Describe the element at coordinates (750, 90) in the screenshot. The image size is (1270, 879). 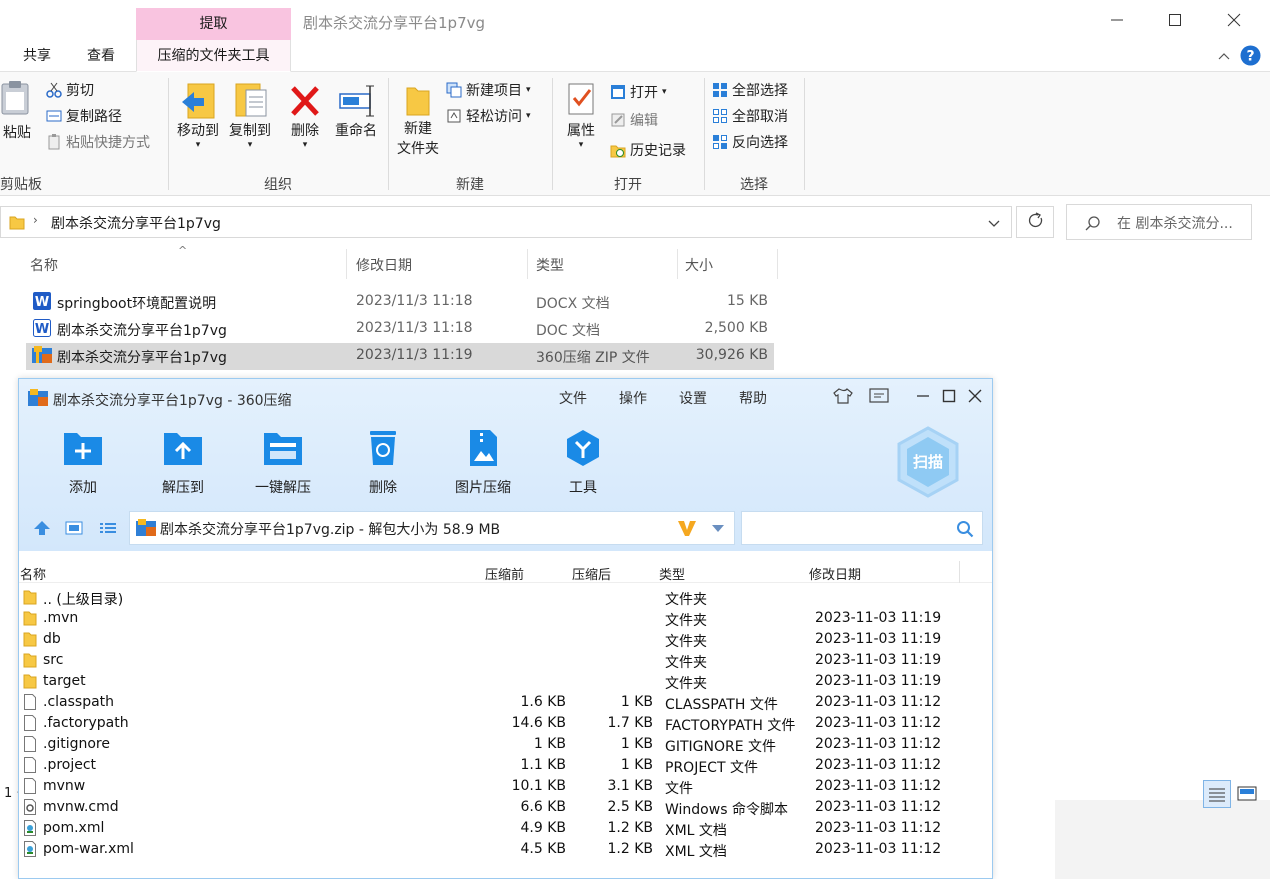
I see `select-all-button: 全部选择` at that location.